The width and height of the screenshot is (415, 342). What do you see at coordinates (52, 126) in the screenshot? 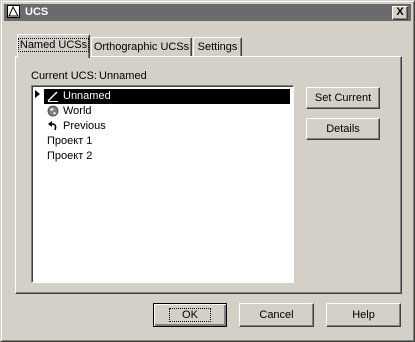
I see `undo-arrow-icon` at bounding box center [52, 126].